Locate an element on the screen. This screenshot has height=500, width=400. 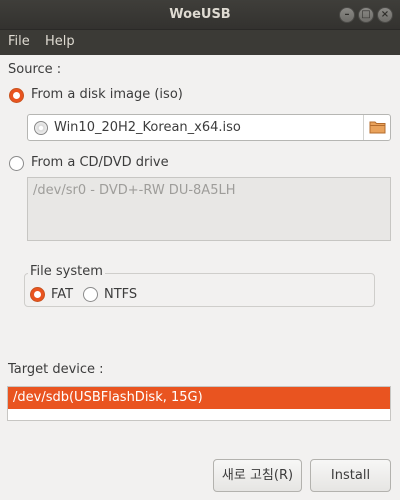
disk-image-label: From a disk image (iso) is located at coordinates (107, 94).